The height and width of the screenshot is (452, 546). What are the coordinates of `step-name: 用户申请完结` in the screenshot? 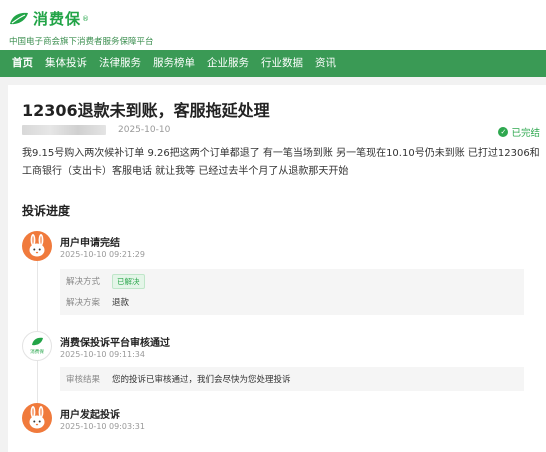 It's located at (90, 243).